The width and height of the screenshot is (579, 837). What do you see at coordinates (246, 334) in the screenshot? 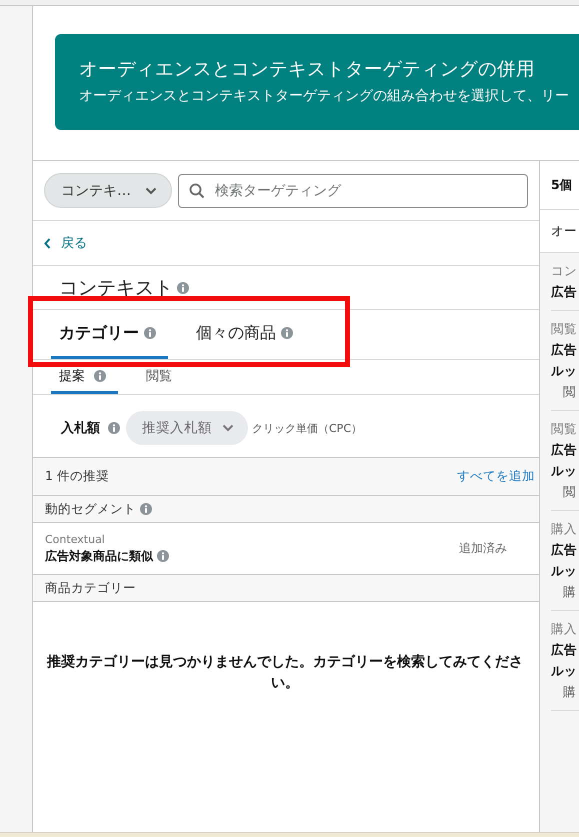
I see `tab: 個々の商品` at bounding box center [246, 334].